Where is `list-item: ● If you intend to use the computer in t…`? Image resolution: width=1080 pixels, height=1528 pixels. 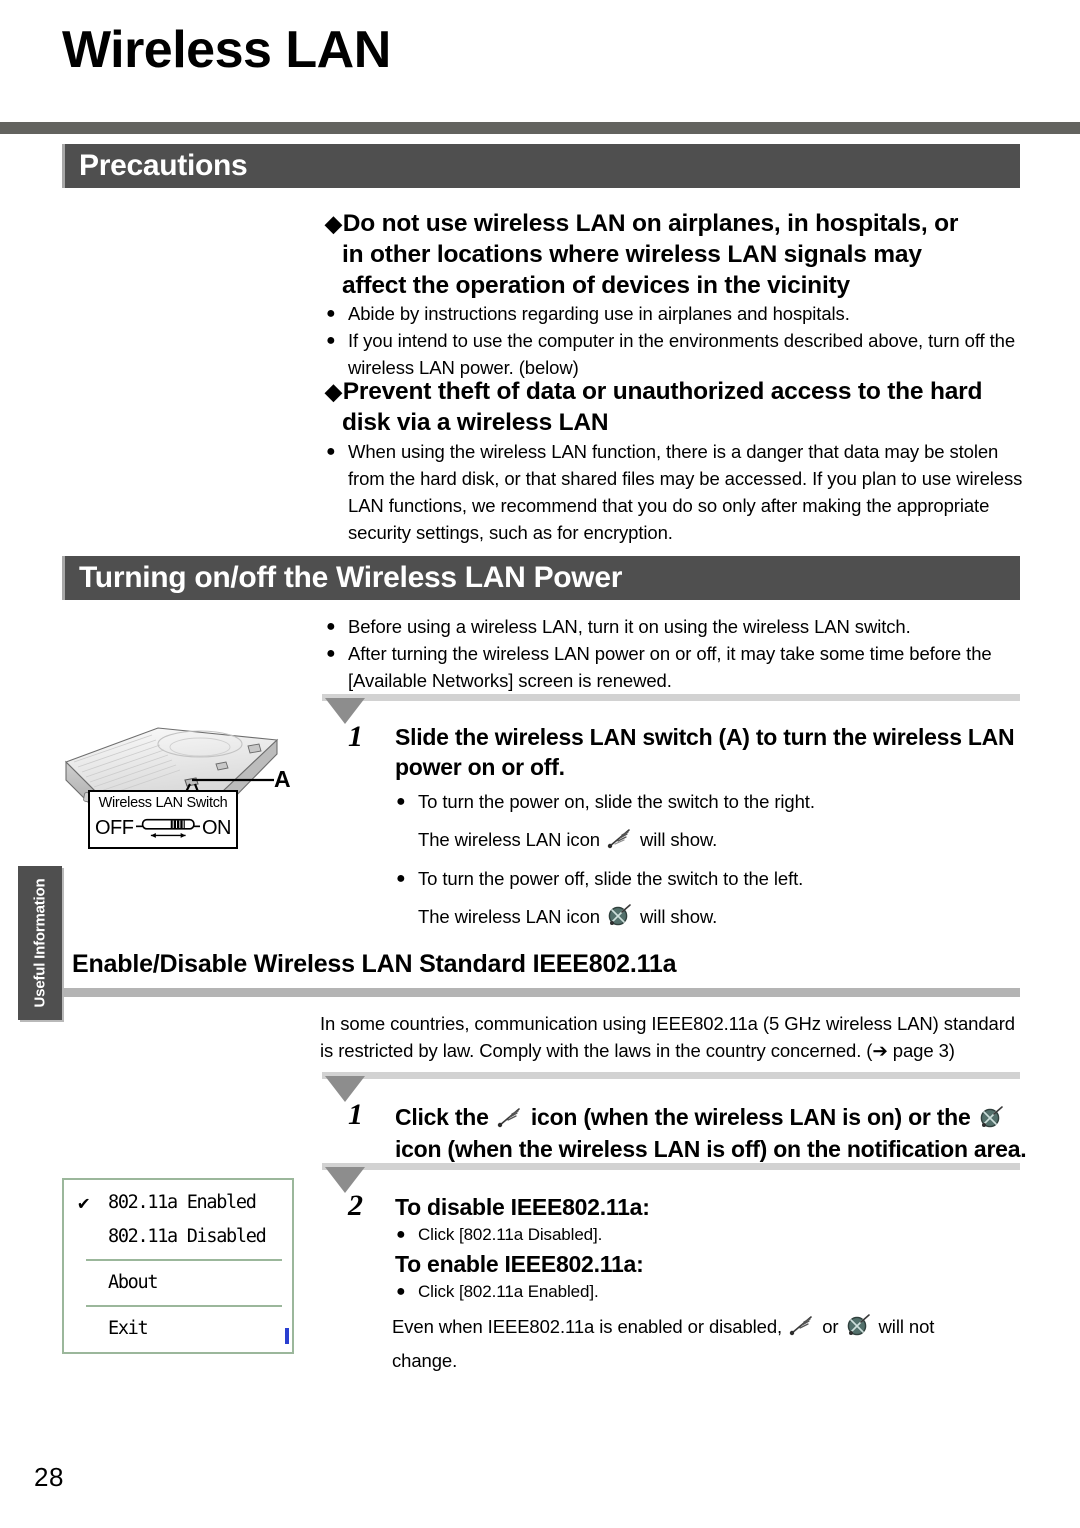 list-item: ● If you intend to use the computer in t… is located at coordinates (672, 354).